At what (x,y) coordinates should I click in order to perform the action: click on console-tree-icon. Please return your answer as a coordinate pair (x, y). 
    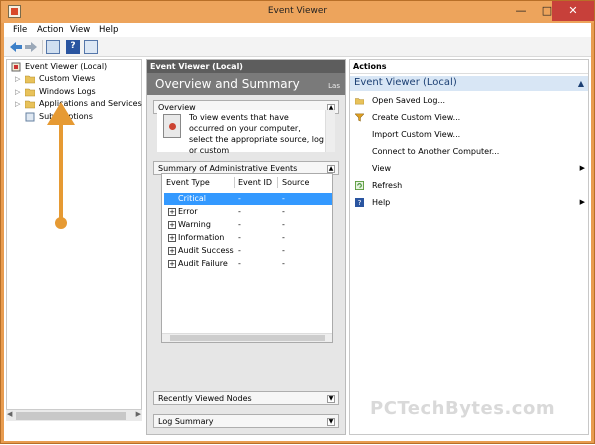
    Looking at the image, I should click on (53, 47).